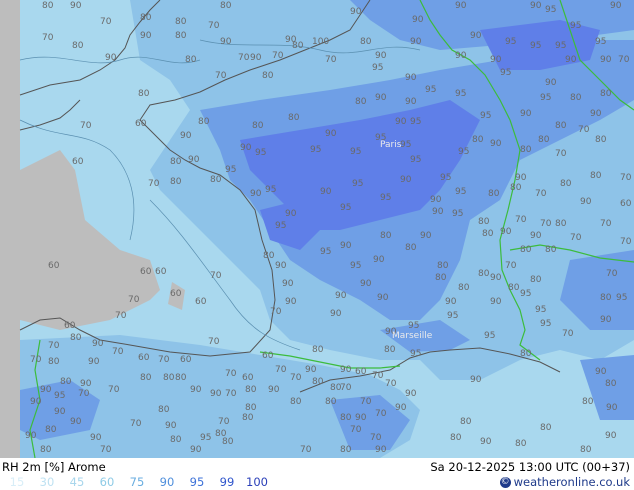 The image size is (634, 490). Describe the element at coordinates (47, 482) in the screenshot. I see `legend-entry-30: 30` at that location.